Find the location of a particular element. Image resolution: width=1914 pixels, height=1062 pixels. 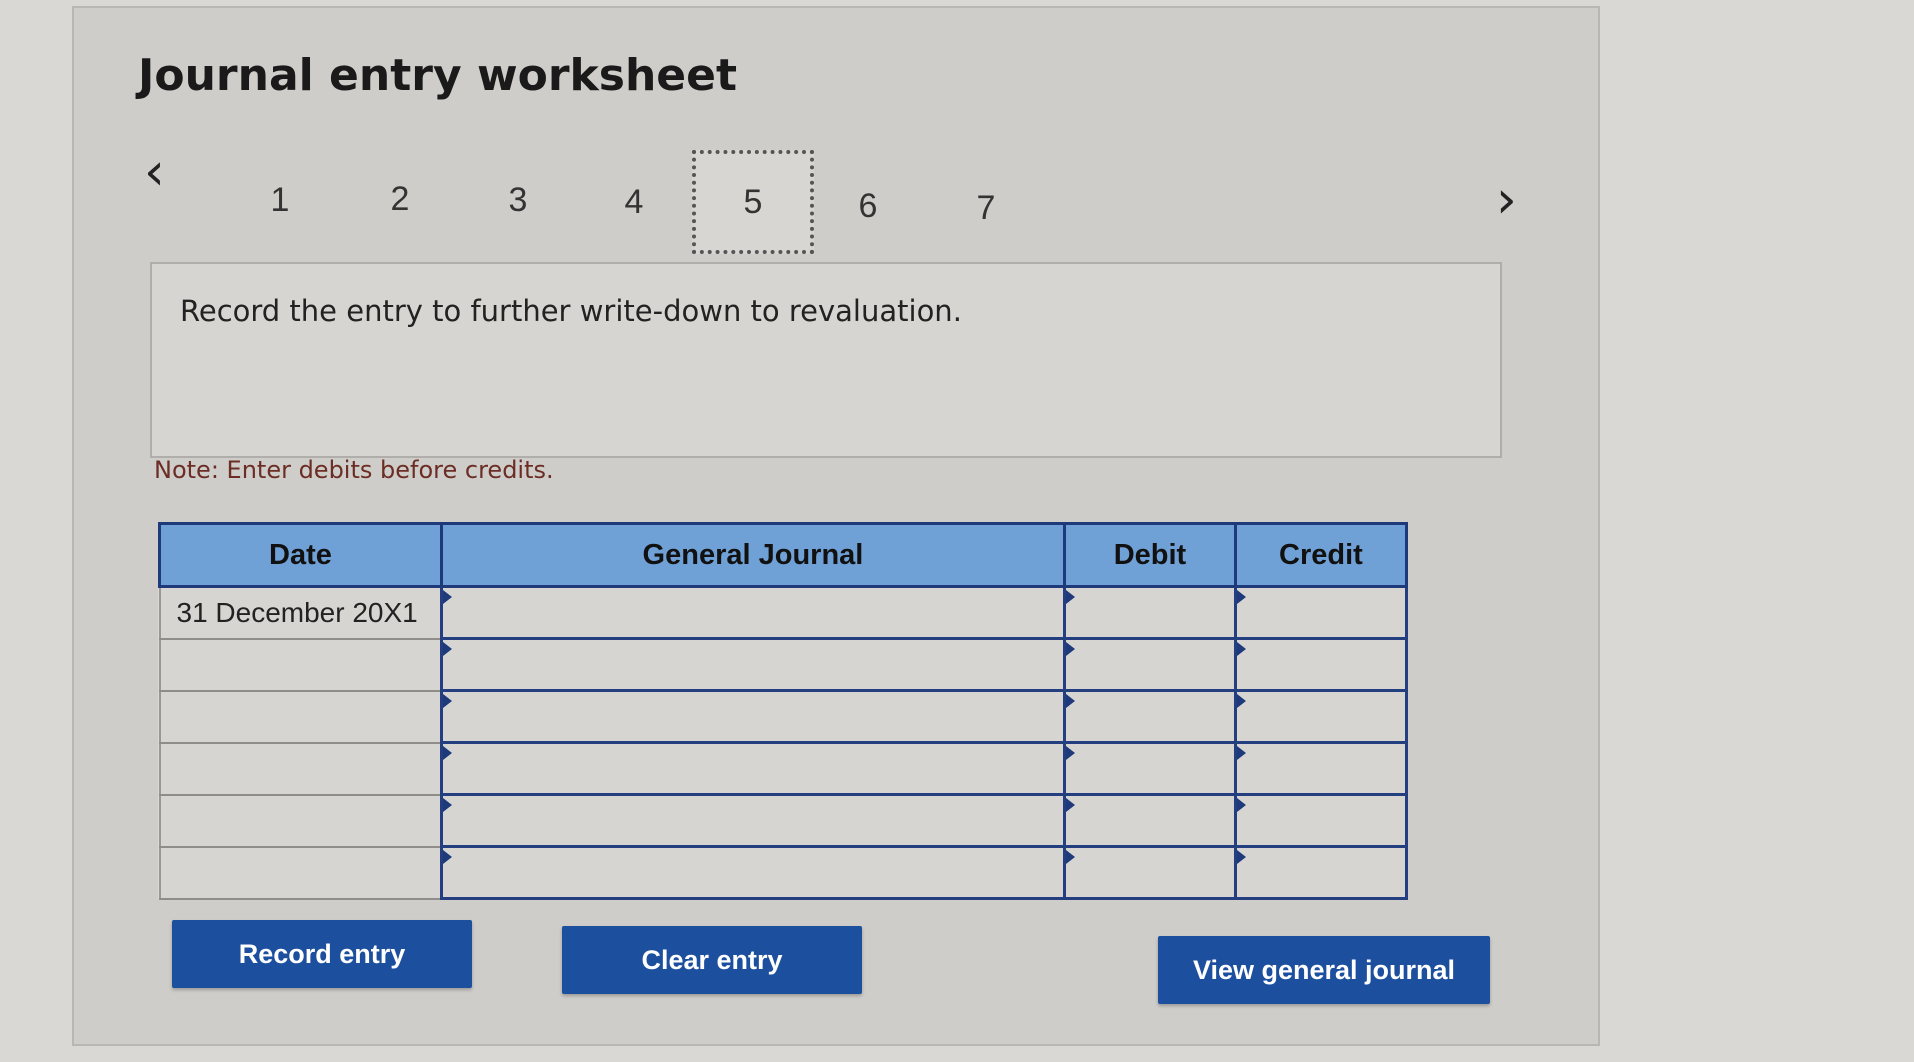

table-row: 31 December 20X1 is located at coordinates (783, 612).